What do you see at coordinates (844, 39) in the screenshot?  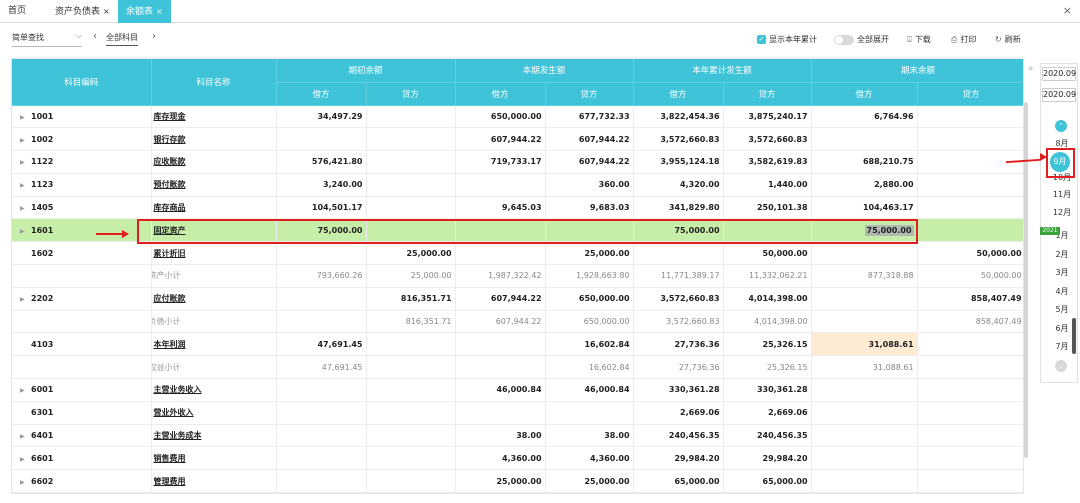 I see `toggle-switch` at bounding box center [844, 39].